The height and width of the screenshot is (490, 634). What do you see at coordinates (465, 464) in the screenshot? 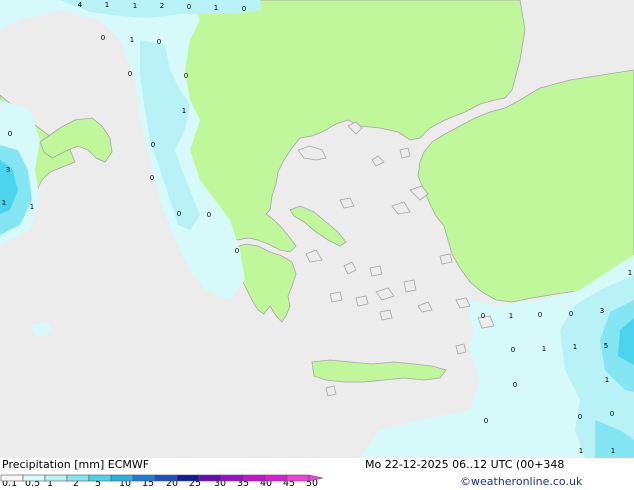
I see `forecast-datetime: Mo 22-12-2025 06..12 UTC (00+348` at bounding box center [465, 464].